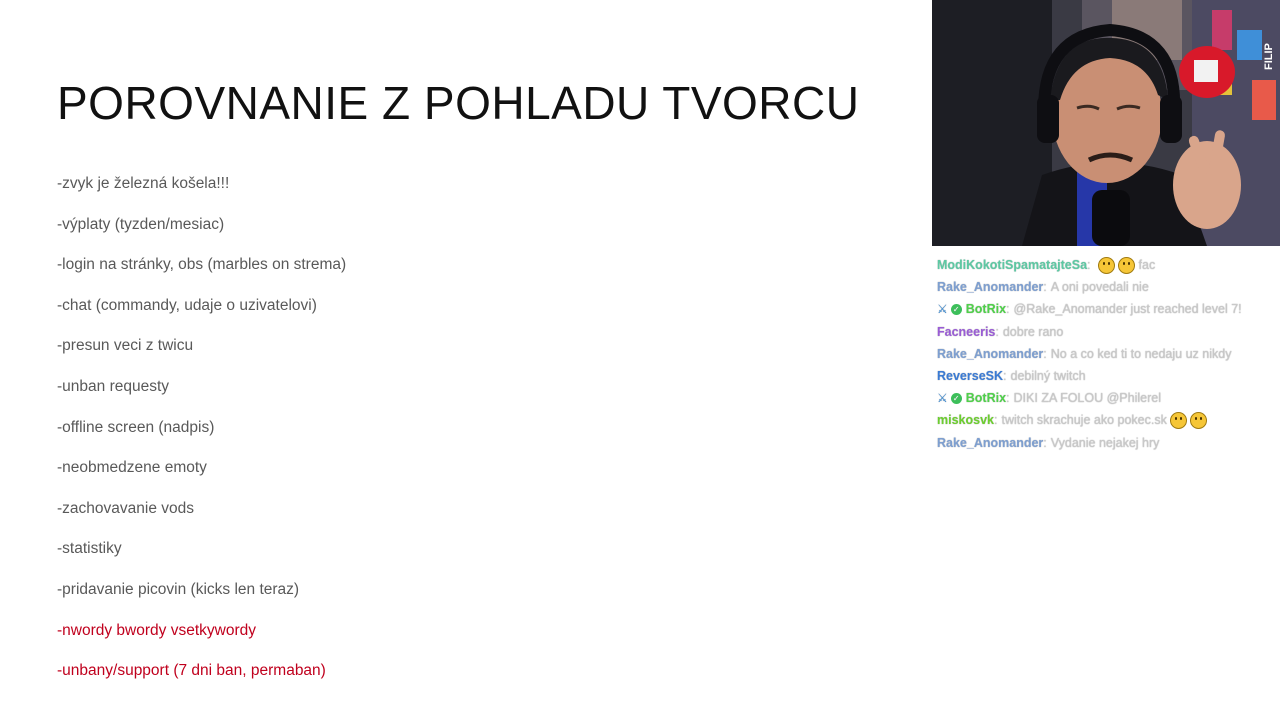  I want to click on chat-text: No a co ked ti to nedaju uz nikdy, so click(1141, 353).